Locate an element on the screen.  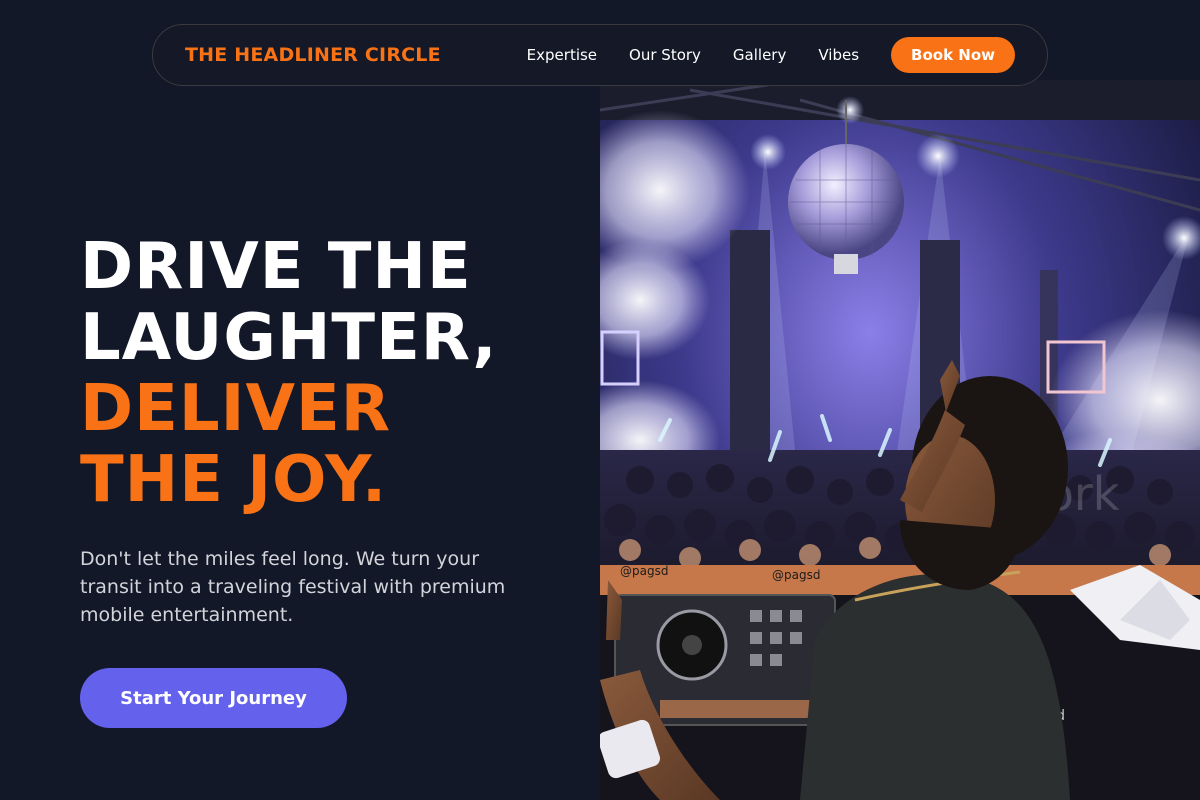
nav-link-our-story: Our Story is located at coordinates (665, 55).